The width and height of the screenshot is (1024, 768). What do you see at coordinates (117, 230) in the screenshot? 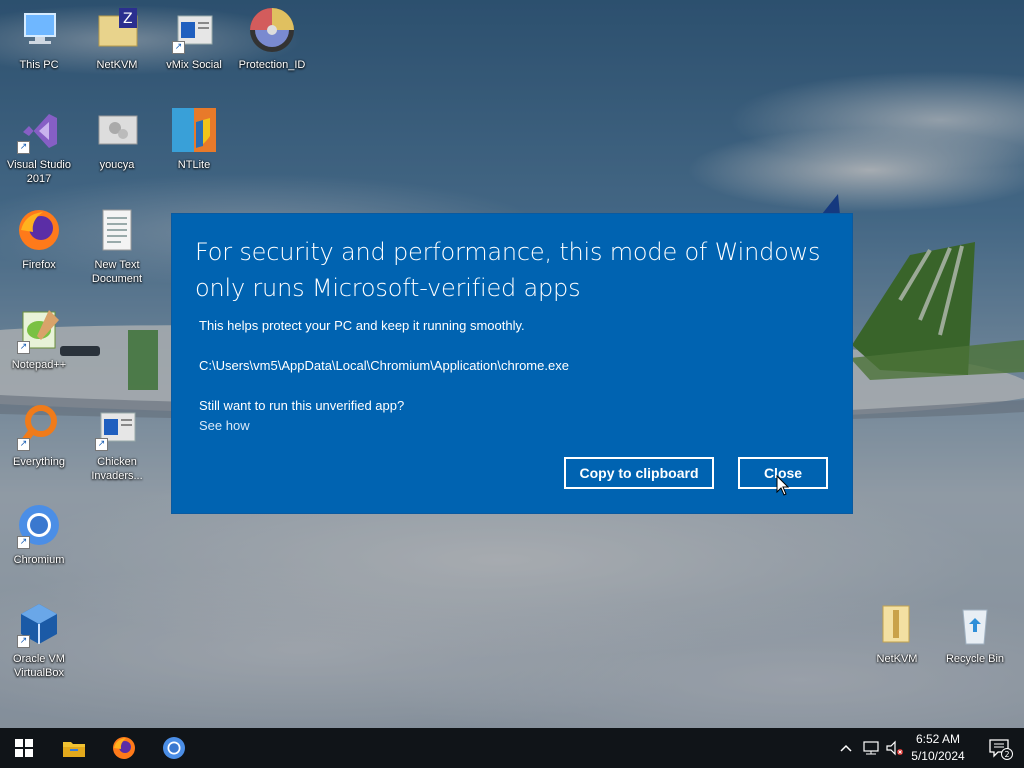
I see `text-document-icon` at bounding box center [117, 230].